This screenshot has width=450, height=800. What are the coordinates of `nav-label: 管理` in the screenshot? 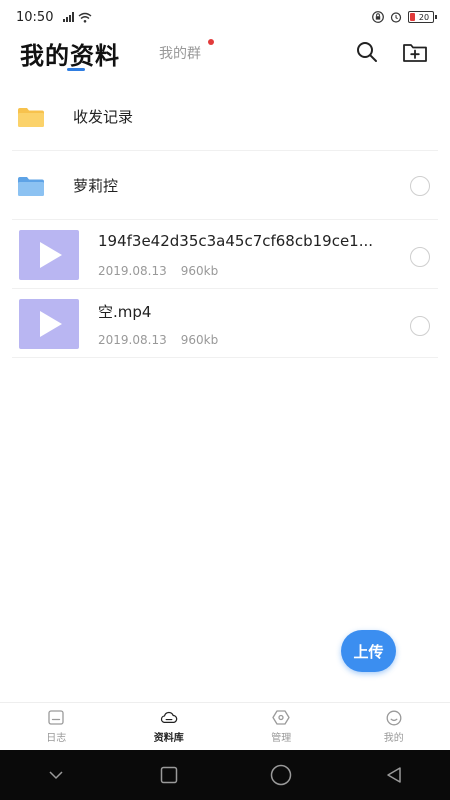 It's located at (281, 738).